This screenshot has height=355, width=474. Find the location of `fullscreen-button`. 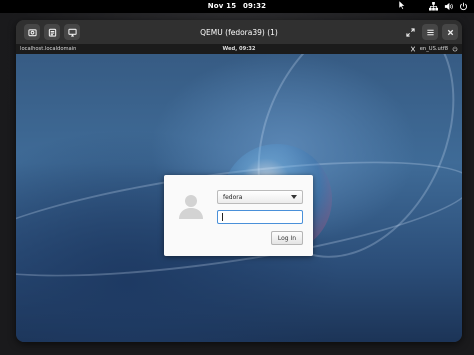

fullscreen-button is located at coordinates (410, 32).